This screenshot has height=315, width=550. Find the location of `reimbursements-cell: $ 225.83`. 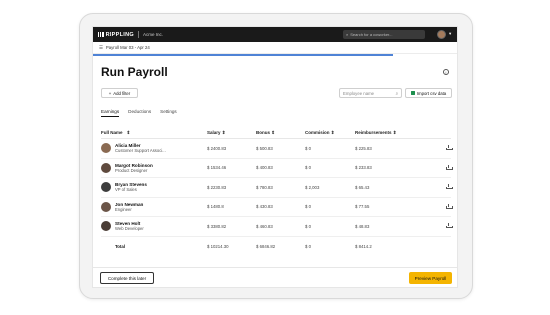

reimbursements-cell: $ 225.83 is located at coordinates (397, 148).